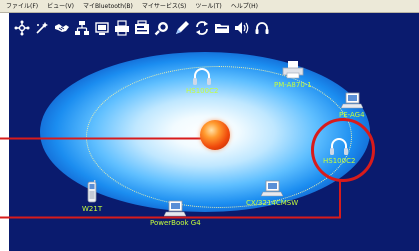 The image size is (419, 251). Describe the element at coordinates (92, 191) in the screenshot. I see `mobile-phone-icon` at that location.